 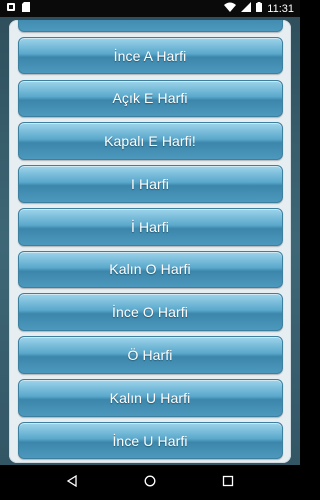 What do you see at coordinates (150, 269) in the screenshot?
I see `list-item-kalin-o: Kalın O Harfi` at bounding box center [150, 269].